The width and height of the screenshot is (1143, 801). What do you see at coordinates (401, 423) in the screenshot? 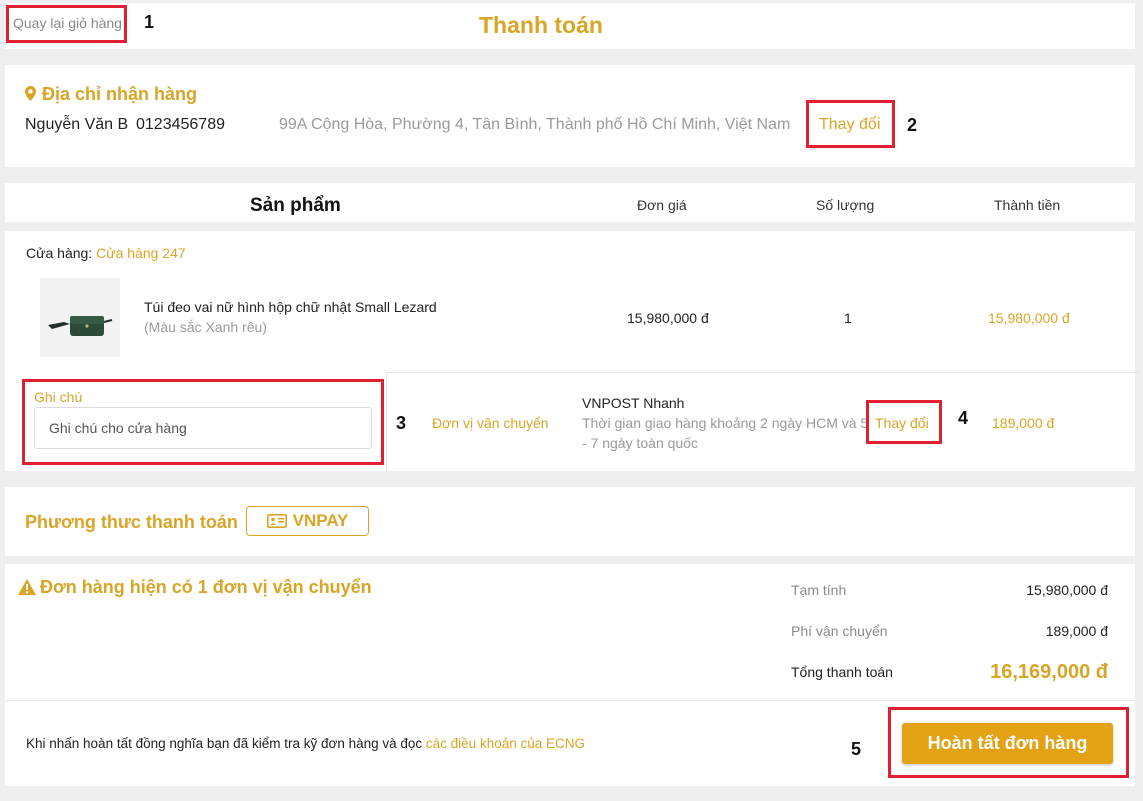
I see `annotation-number-3: 3` at bounding box center [401, 423].